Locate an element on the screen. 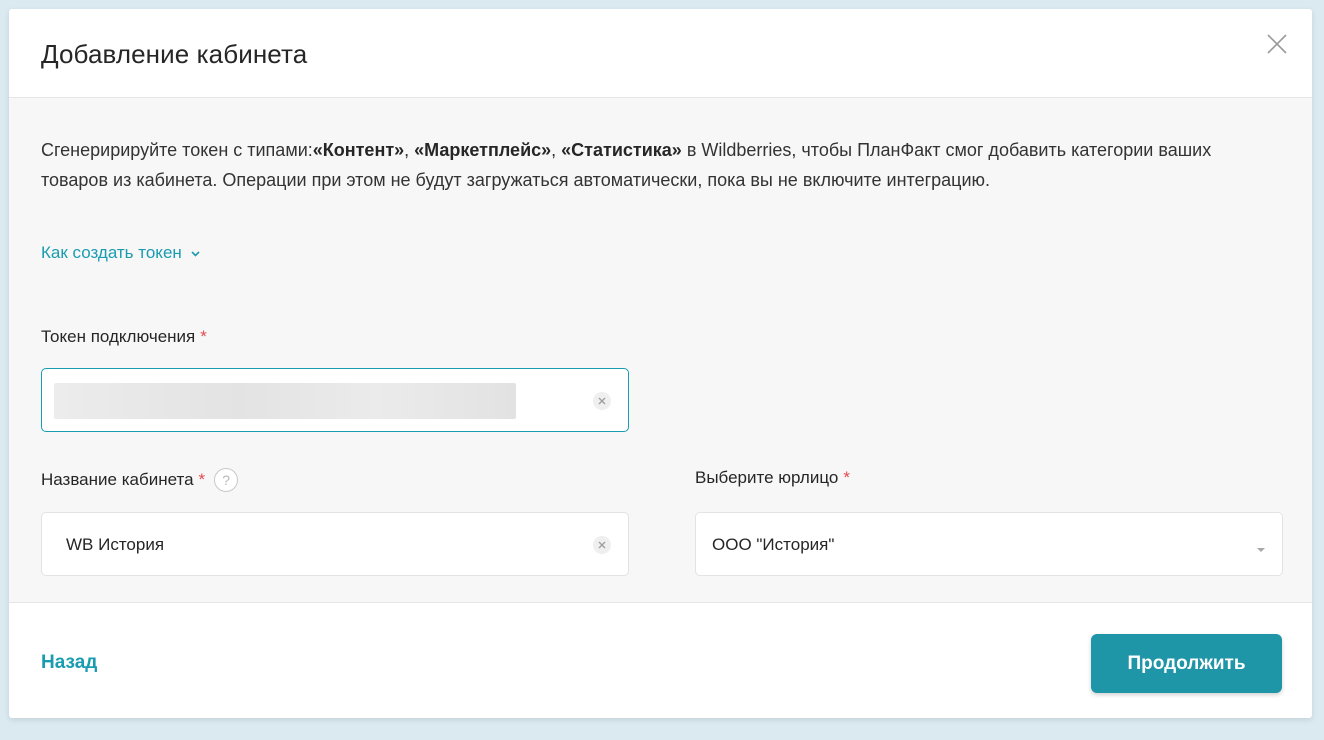 This screenshot has height=740, width=1324. how-to-create-token-label: Как создать токен is located at coordinates (111, 252).